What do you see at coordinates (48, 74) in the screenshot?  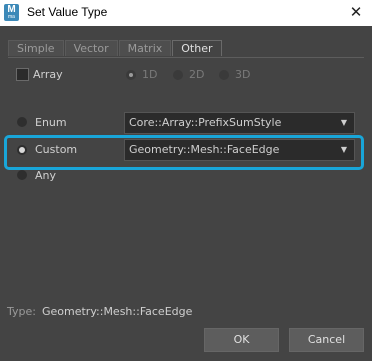 I see `array-label: Array` at bounding box center [48, 74].